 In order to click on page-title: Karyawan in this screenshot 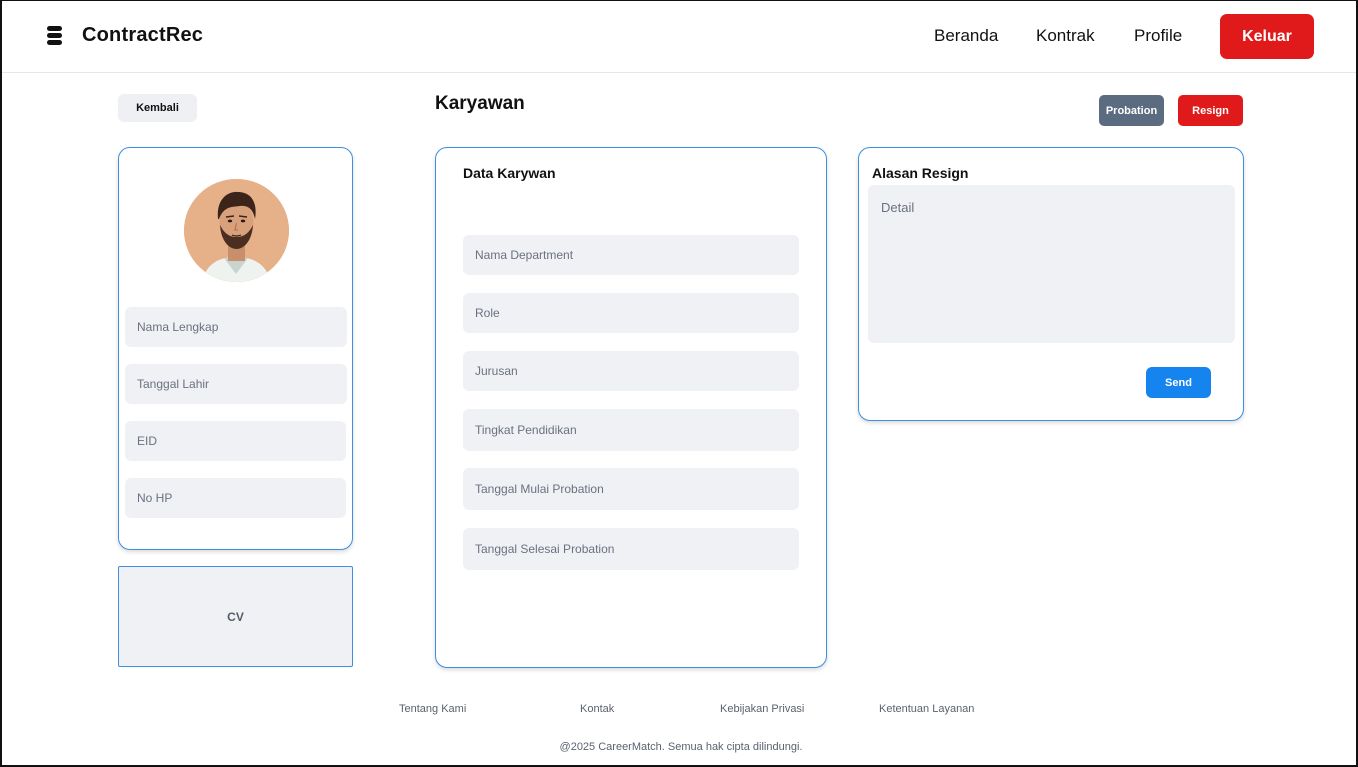, I will do `click(480, 103)`.